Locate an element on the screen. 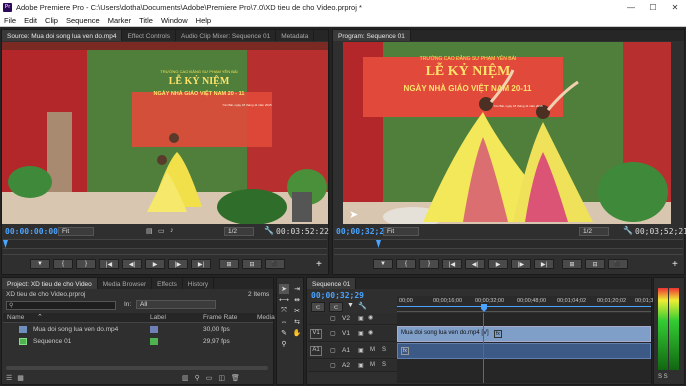  slip-tool-icon: ⇔ is located at coordinates (284, 322).